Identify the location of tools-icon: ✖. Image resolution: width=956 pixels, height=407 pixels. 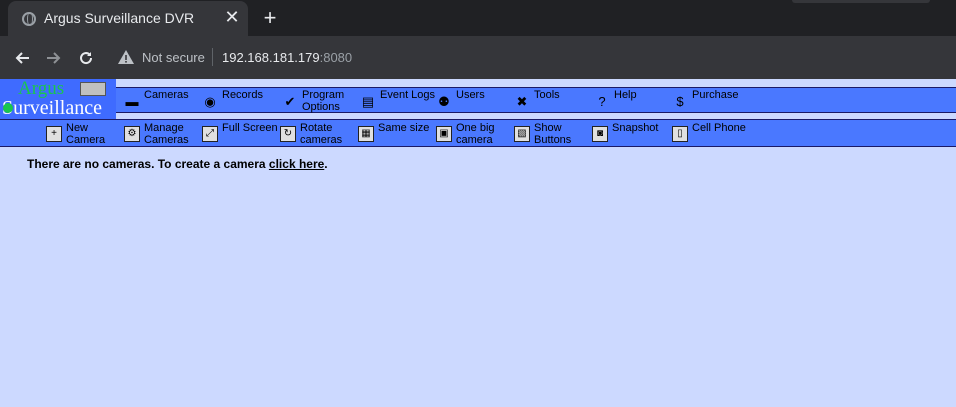
(522, 101).